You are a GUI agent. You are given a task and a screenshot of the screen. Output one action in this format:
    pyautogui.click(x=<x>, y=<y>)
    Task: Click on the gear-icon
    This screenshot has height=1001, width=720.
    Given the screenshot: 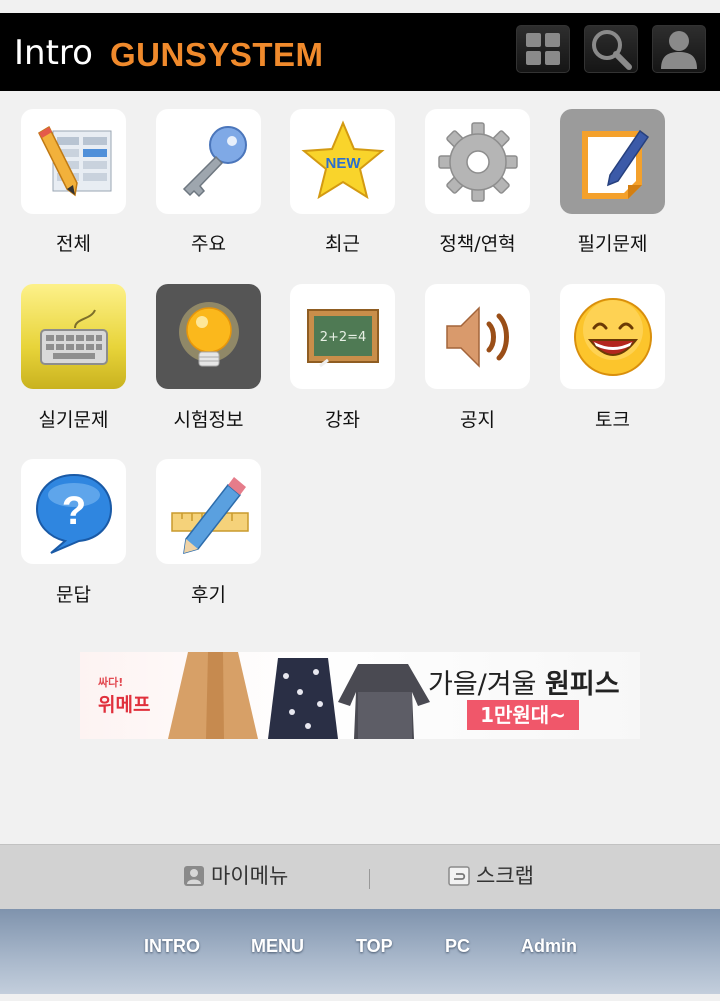 What is the action you would take?
    pyautogui.click(x=477, y=161)
    